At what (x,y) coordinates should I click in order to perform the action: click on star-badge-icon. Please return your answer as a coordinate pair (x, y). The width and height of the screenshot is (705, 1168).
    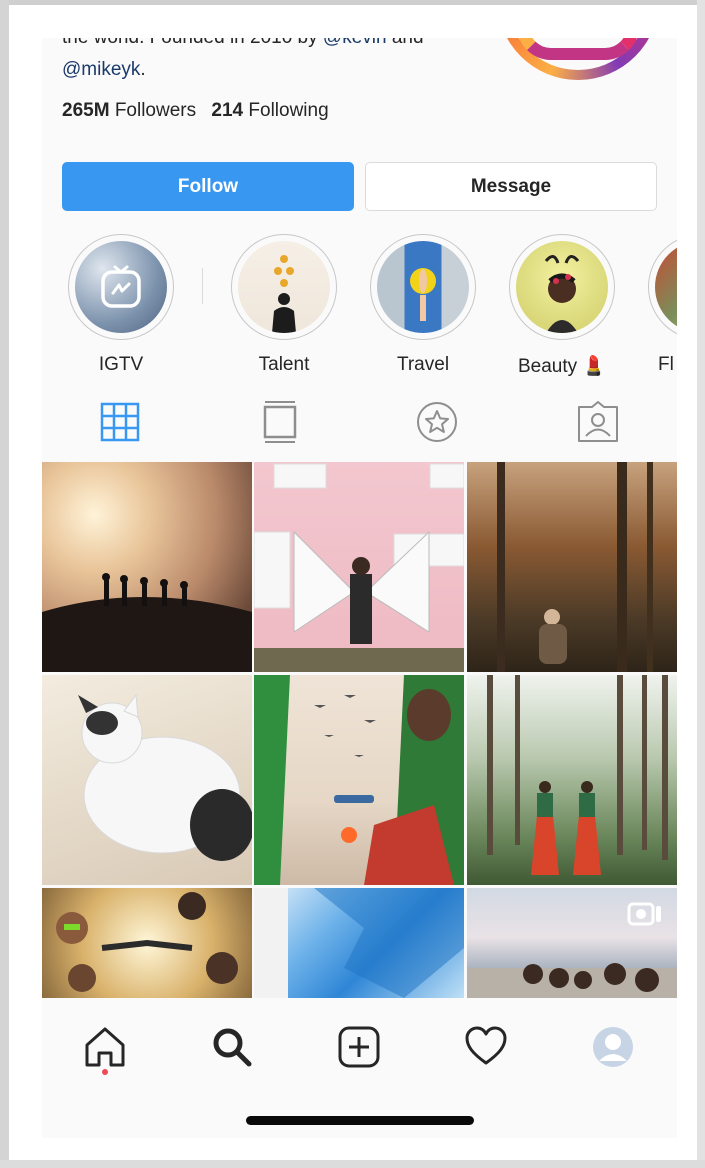
    Looking at the image, I should click on (437, 422).